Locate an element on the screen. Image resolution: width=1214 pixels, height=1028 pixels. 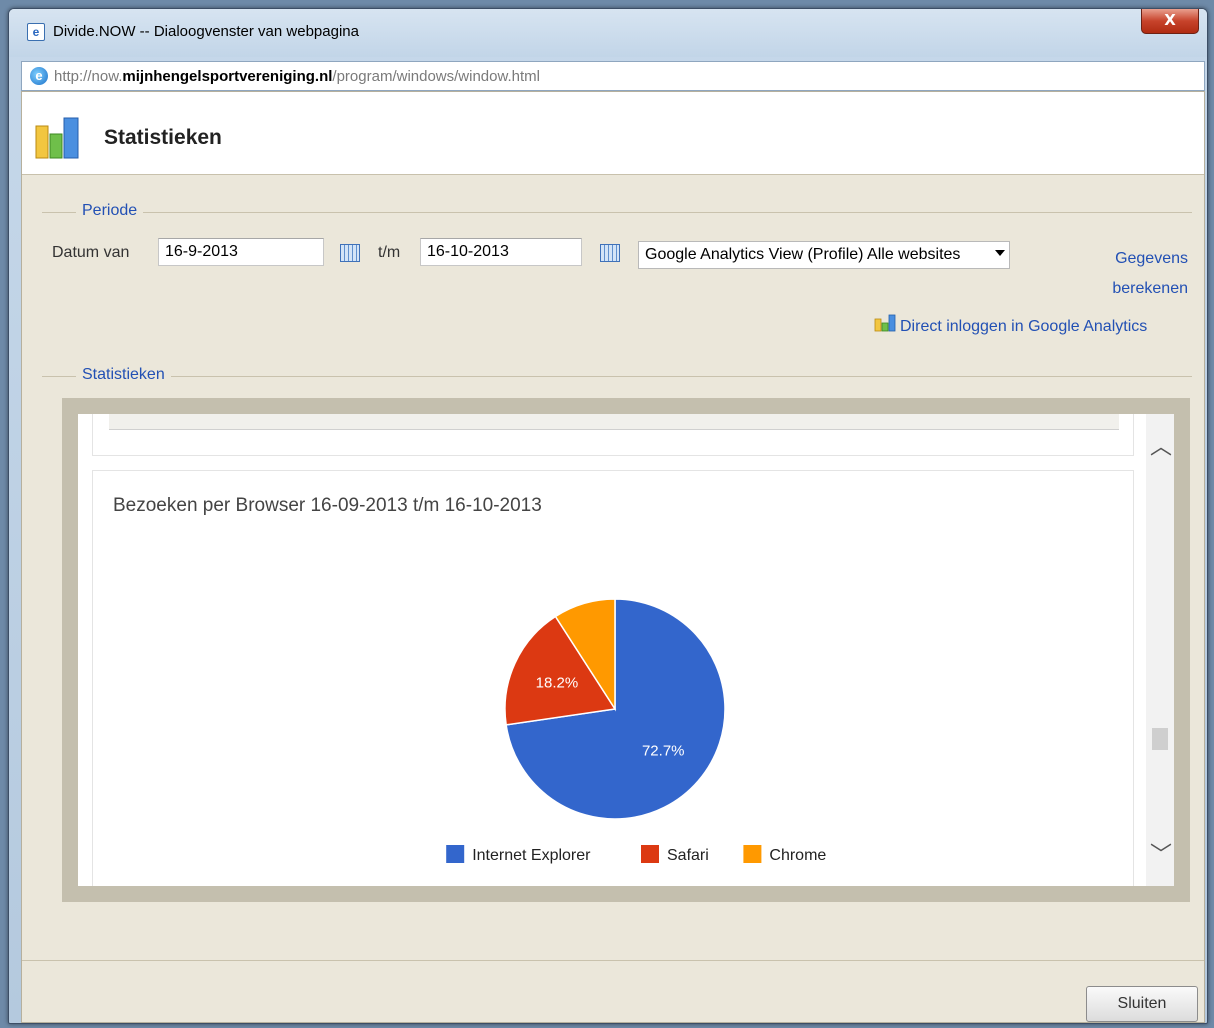
date-to-label: t/m is located at coordinates (389, 252).